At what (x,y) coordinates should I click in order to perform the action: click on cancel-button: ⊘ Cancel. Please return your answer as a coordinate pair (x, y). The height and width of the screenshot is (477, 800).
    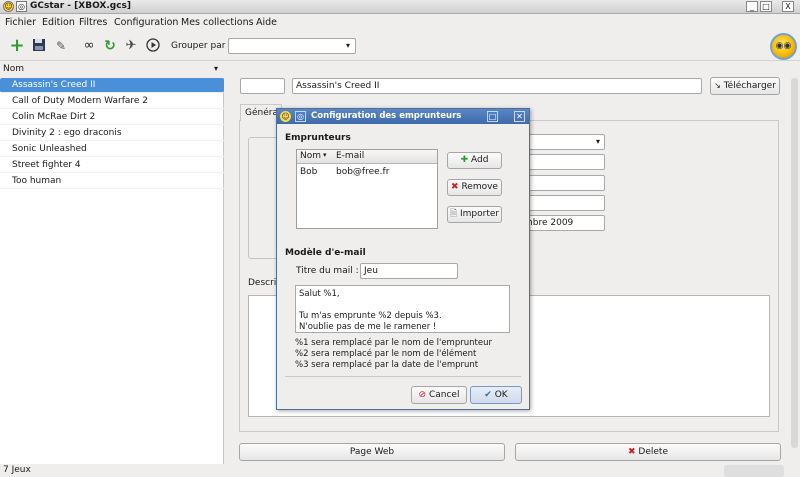
    Looking at the image, I should click on (439, 395).